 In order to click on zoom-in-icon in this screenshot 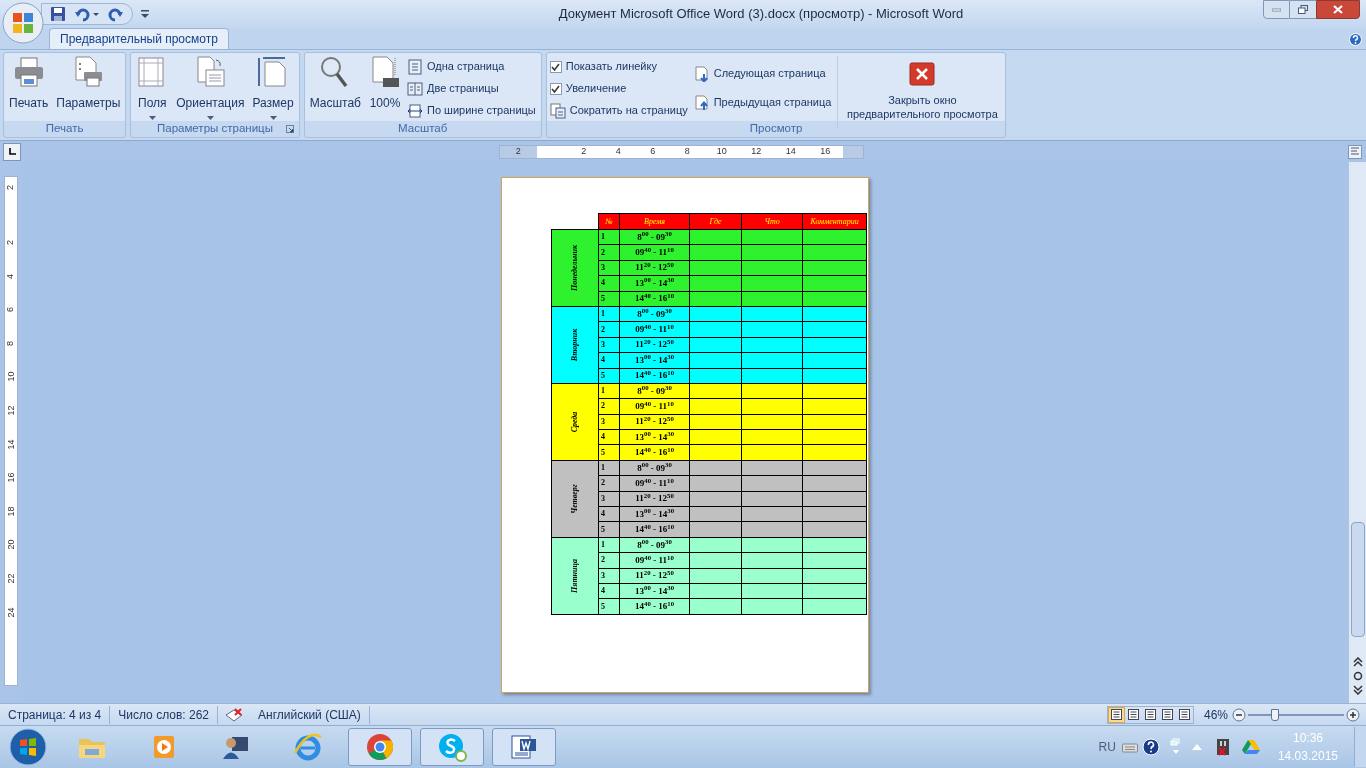, I will do `click(1353, 714)`.